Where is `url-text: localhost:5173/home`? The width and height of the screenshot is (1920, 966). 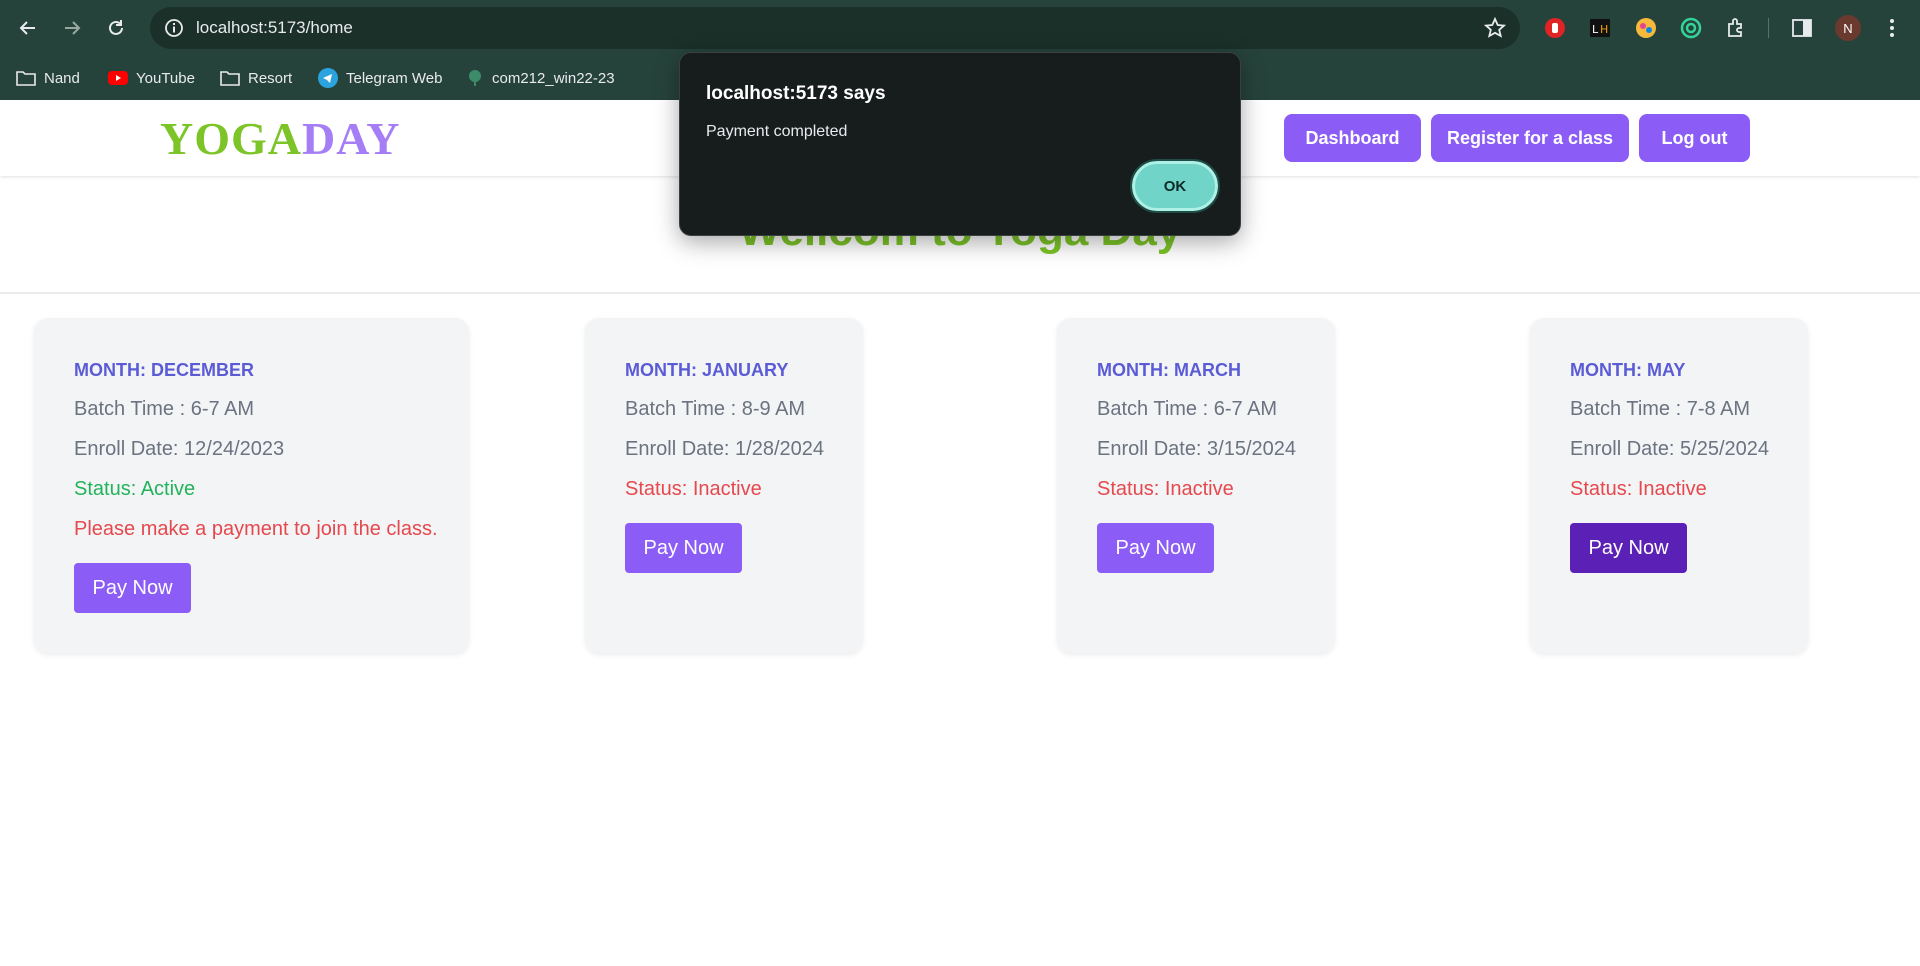
url-text: localhost:5173/home is located at coordinates (274, 28).